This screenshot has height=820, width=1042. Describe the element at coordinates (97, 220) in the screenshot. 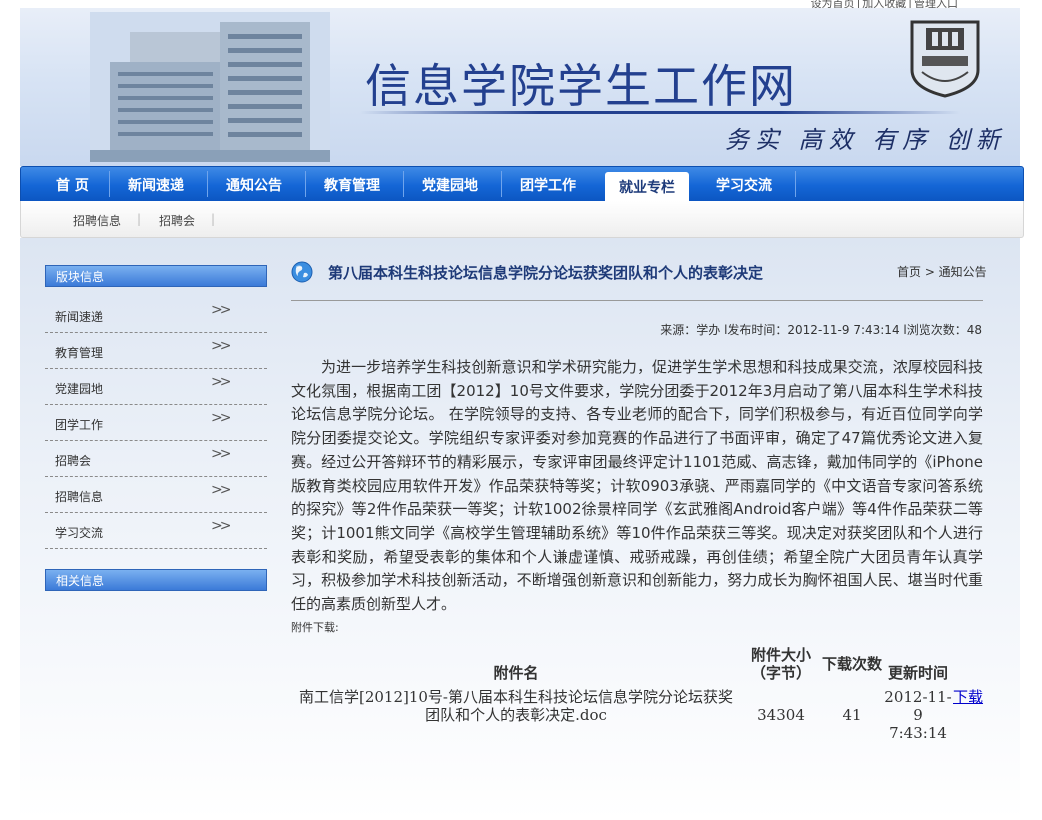

I see `subnav-recruitment-info: 招聘信息` at that location.